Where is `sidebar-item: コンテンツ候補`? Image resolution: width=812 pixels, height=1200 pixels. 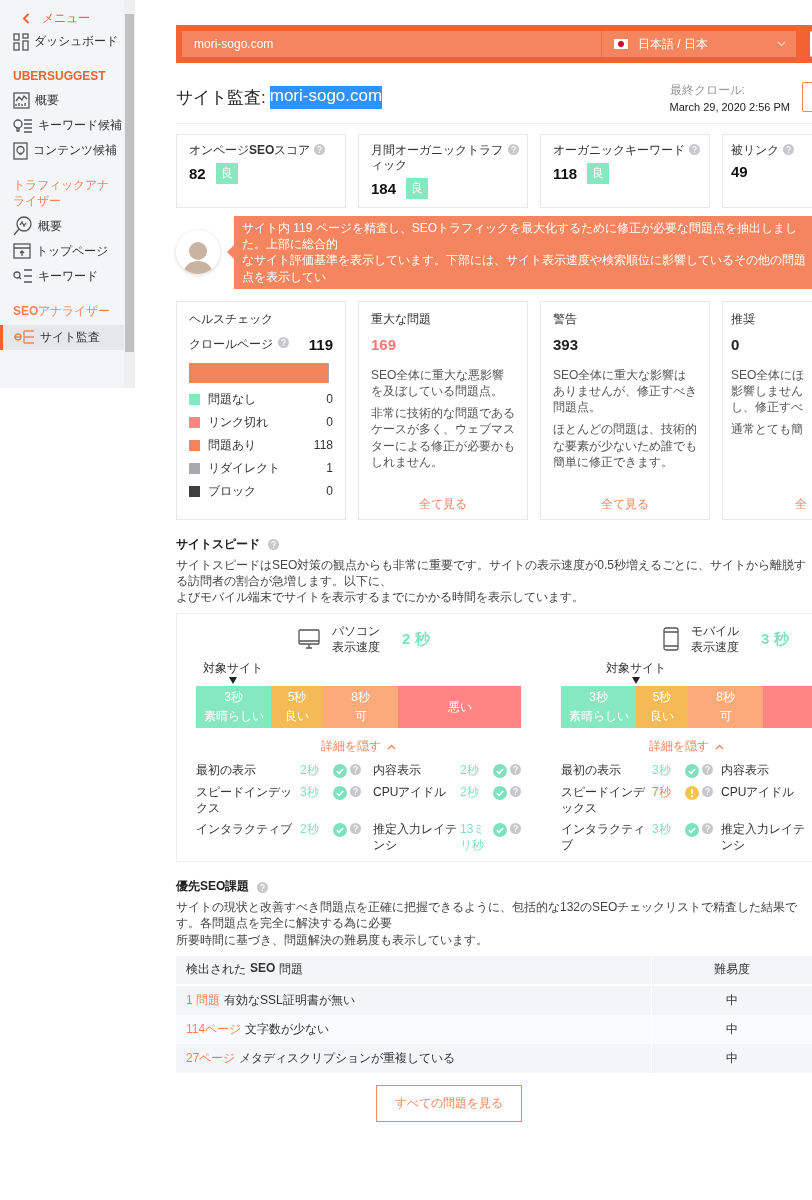
sidebar-item: コンテンツ候補 is located at coordinates (62, 151).